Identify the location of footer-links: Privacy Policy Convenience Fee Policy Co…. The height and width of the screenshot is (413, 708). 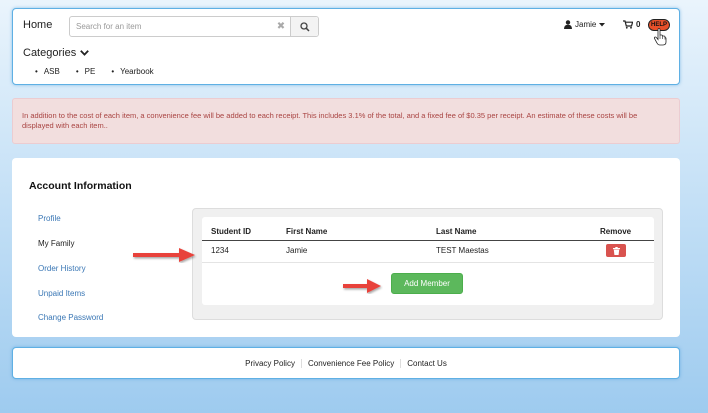
(346, 363).